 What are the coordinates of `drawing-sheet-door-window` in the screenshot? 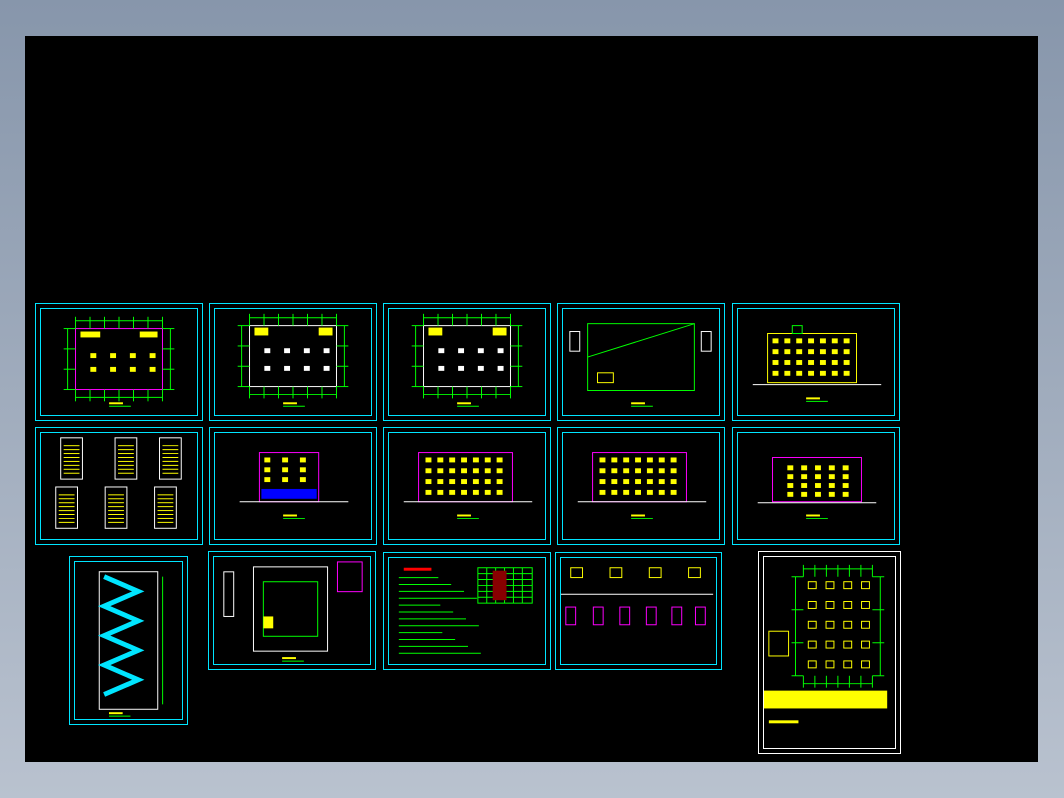 It's located at (638, 611).